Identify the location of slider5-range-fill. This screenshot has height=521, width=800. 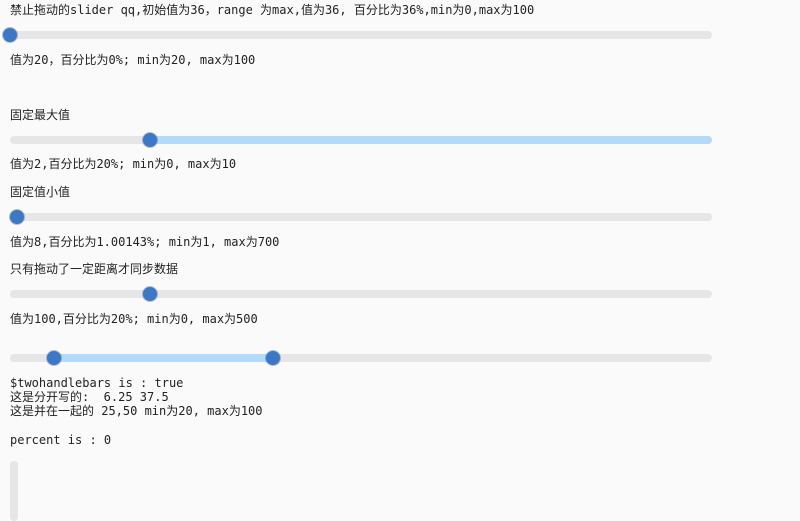
(163, 358).